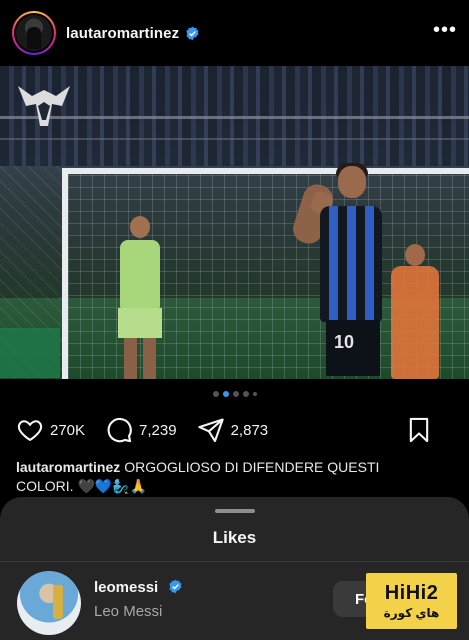 The width and height of the screenshot is (469, 640). What do you see at coordinates (210, 430) in the screenshot?
I see `share-icon` at bounding box center [210, 430].